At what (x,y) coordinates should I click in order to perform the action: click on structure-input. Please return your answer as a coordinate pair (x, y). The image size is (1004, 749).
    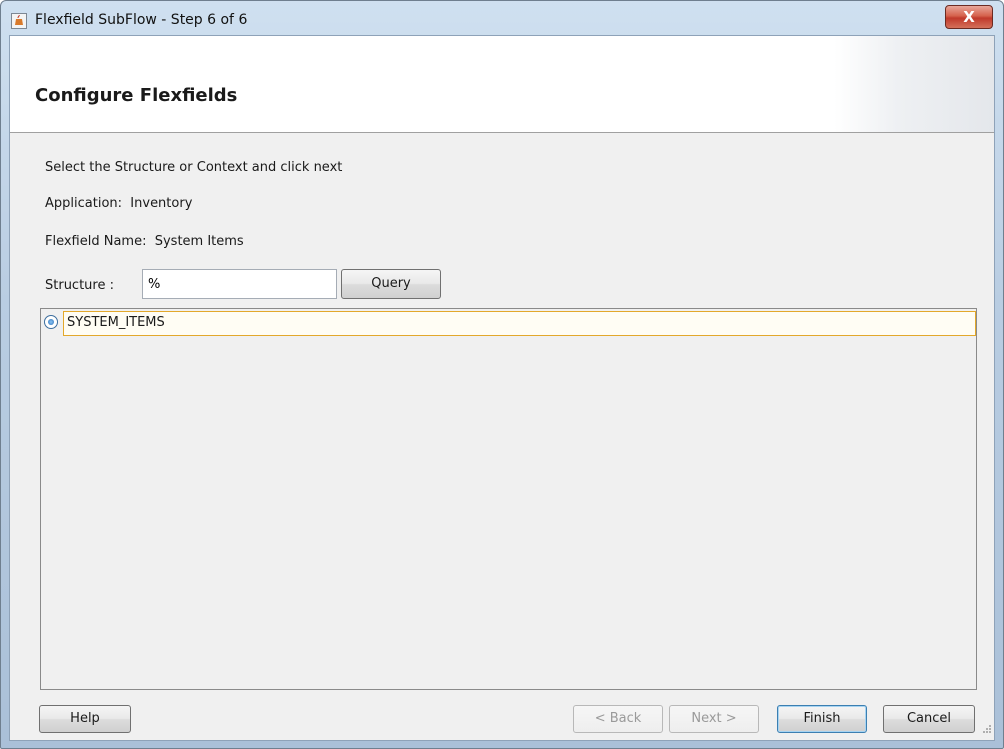
    Looking at the image, I should click on (239, 284).